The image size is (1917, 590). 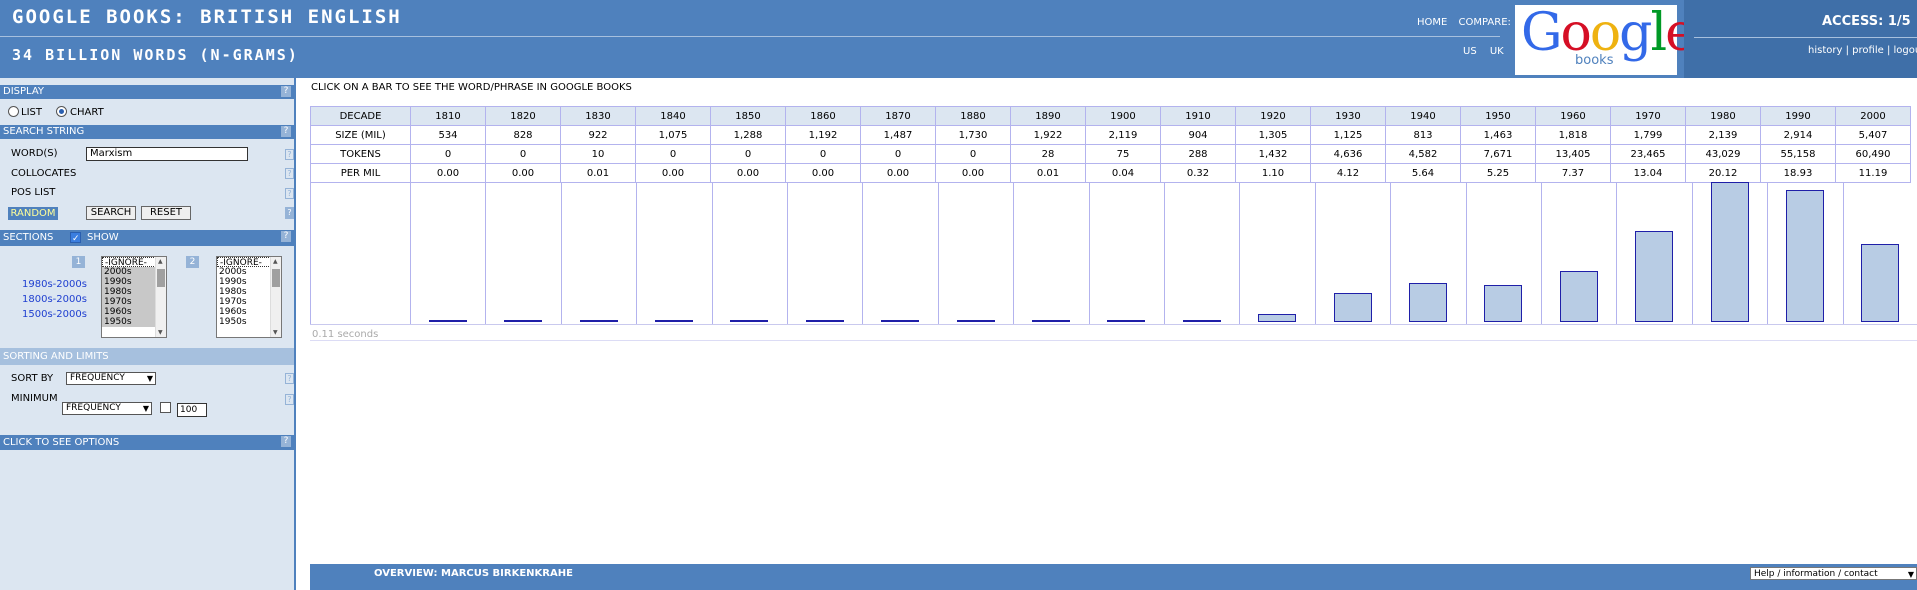 I want to click on show-sections-checkbox, so click(x=75, y=239).